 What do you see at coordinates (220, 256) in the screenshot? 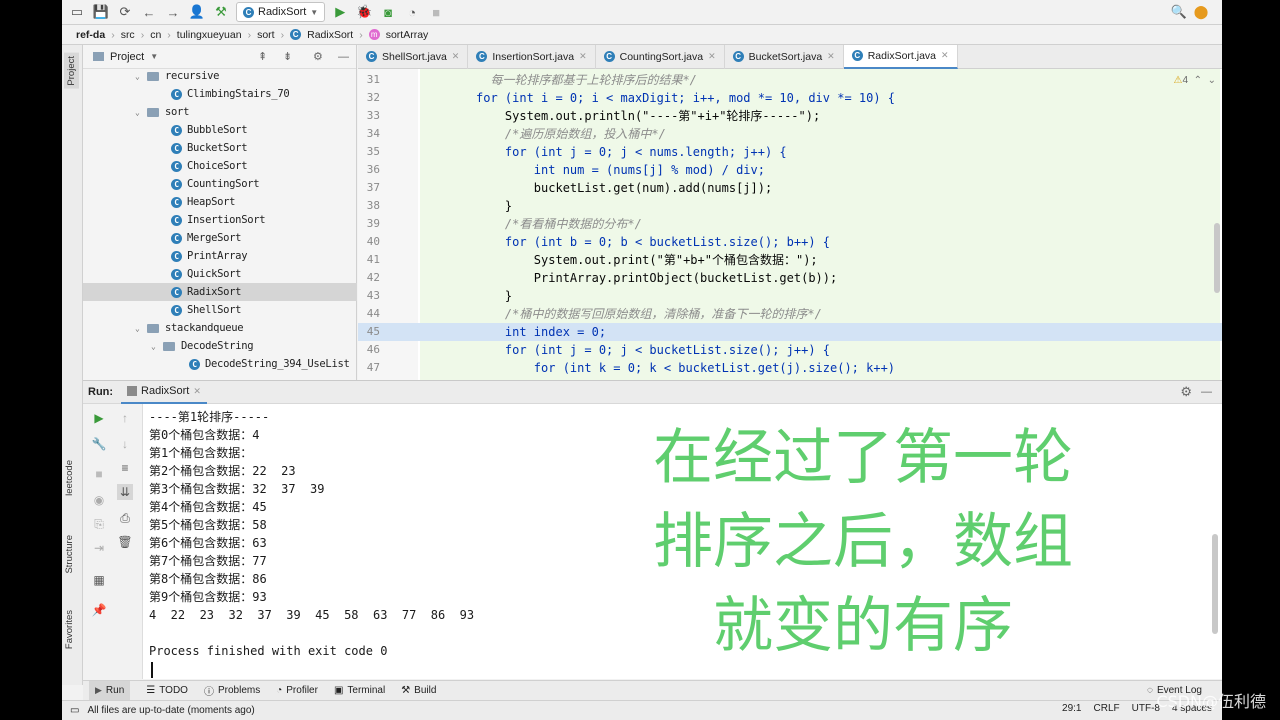
I see `tree-item: C PrintArray` at bounding box center [220, 256].